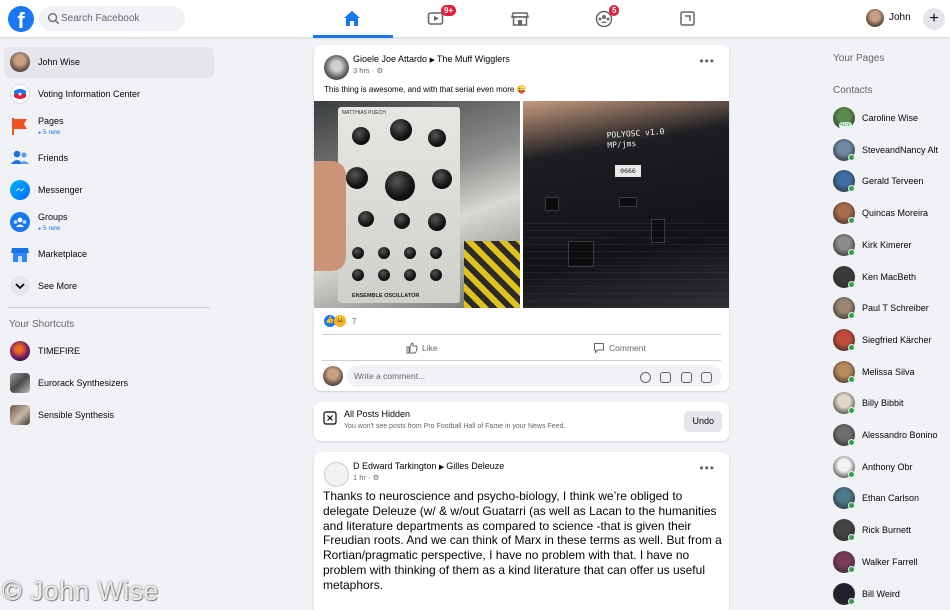 The image size is (950, 610). What do you see at coordinates (473, 59) in the screenshot?
I see `post-group-name: The Muff Wigglers` at bounding box center [473, 59].